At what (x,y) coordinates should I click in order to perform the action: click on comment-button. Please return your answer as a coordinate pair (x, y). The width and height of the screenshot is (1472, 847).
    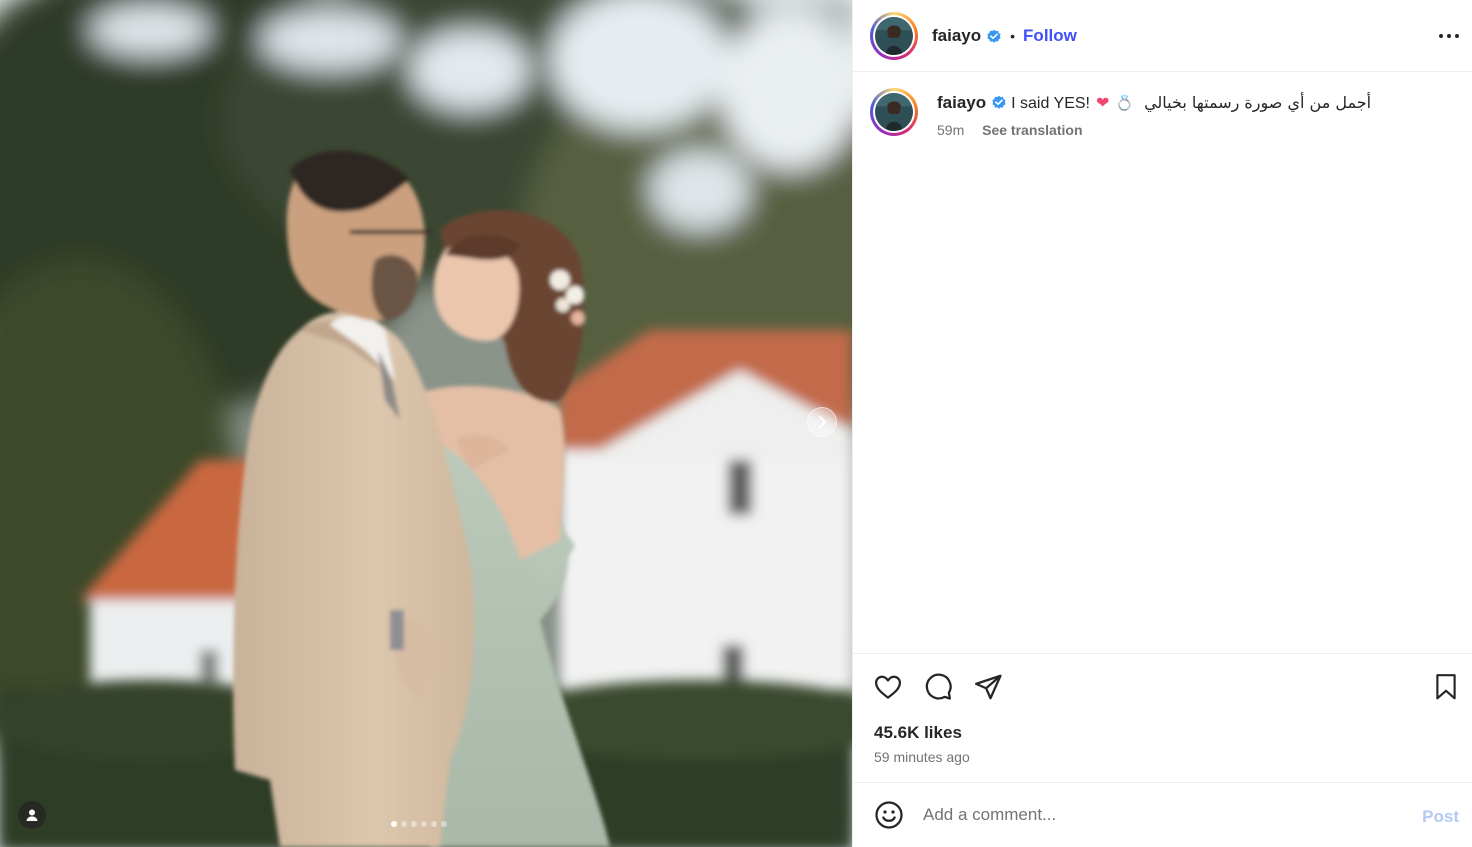
    Looking at the image, I should click on (938, 687).